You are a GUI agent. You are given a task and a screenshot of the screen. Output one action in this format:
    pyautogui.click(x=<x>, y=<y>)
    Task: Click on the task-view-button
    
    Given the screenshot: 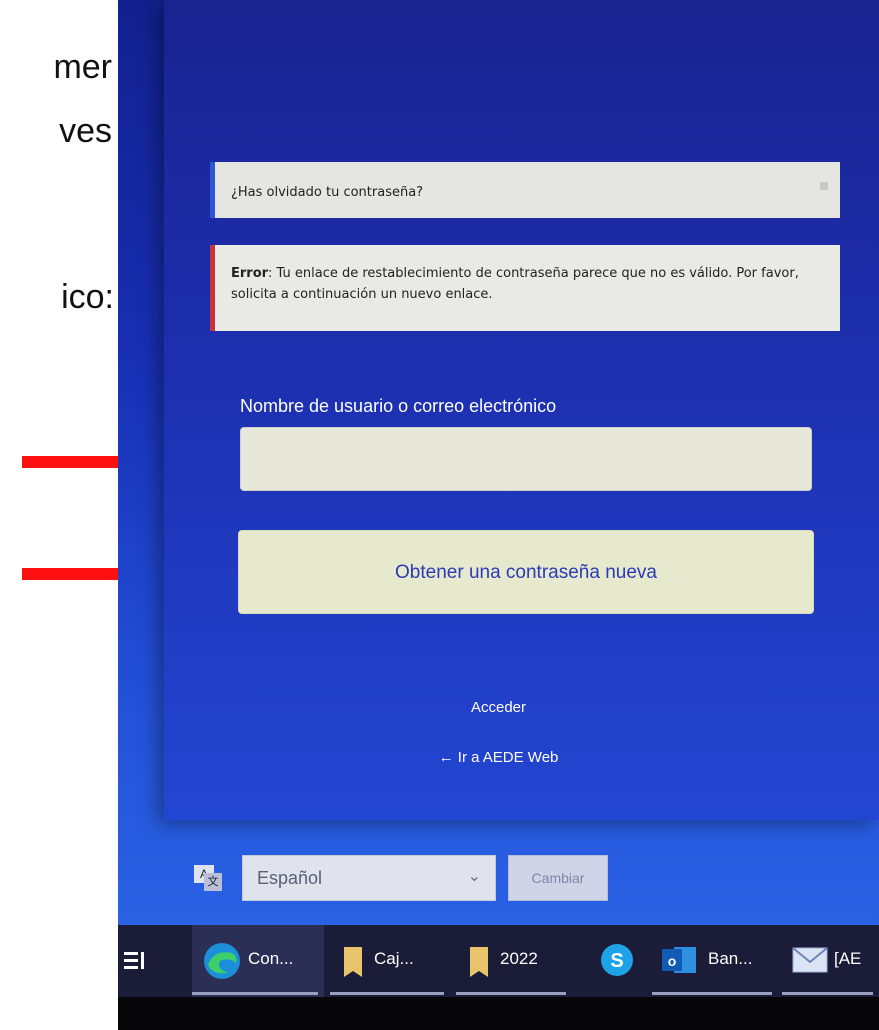 What is the action you would take?
    pyautogui.click(x=153, y=961)
    